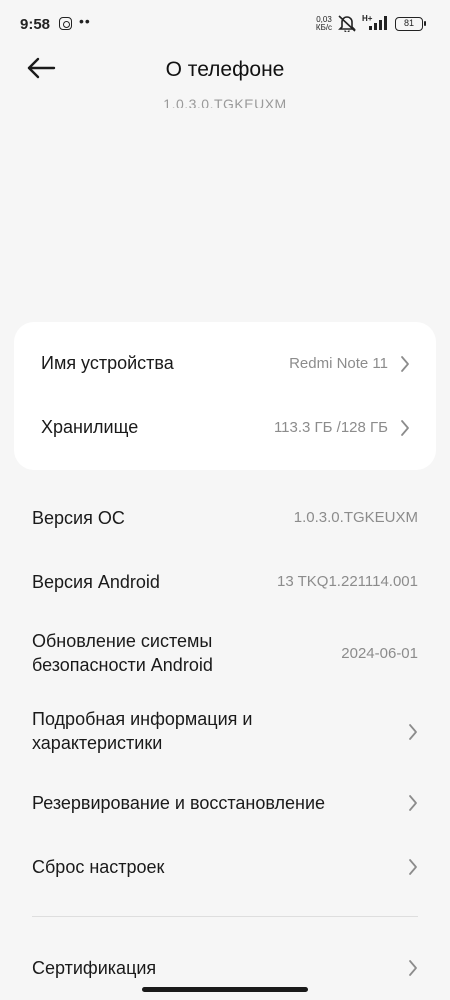  I want to click on storage-value: 113.3 ГБ /128 ГБ, so click(330, 427).